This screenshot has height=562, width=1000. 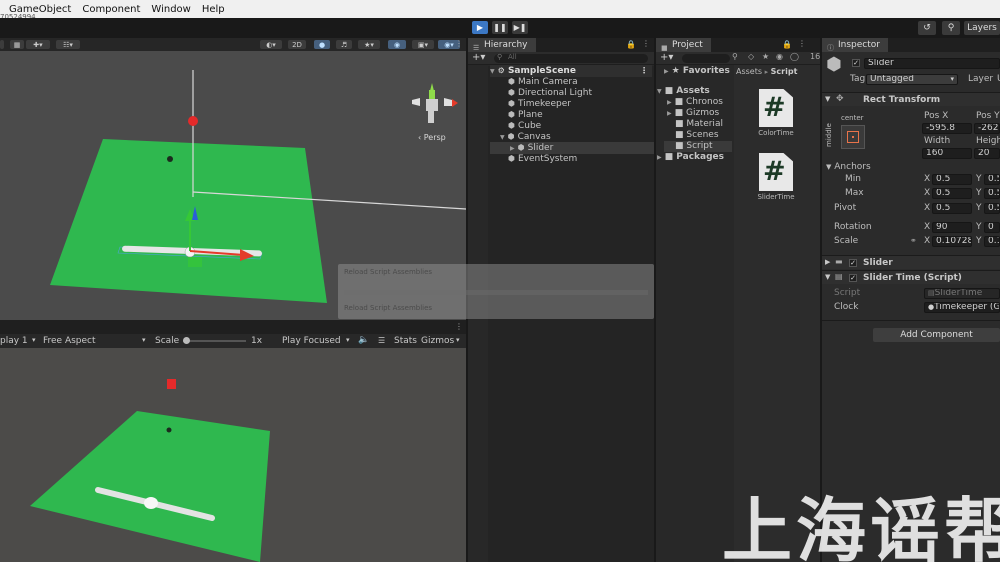 I want to click on step-button: ▶❚, so click(x=520, y=27).